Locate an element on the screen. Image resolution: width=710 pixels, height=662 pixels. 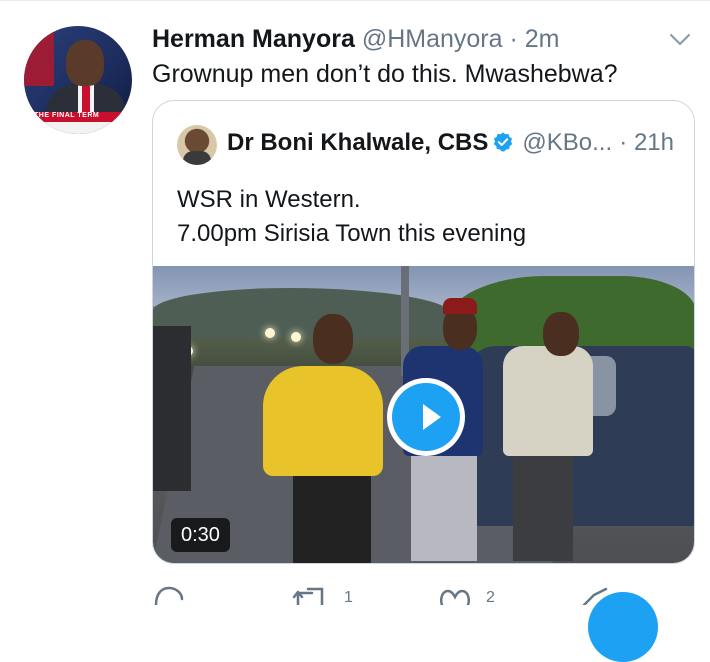
author-handle: @HManyora is located at coordinates (432, 39).